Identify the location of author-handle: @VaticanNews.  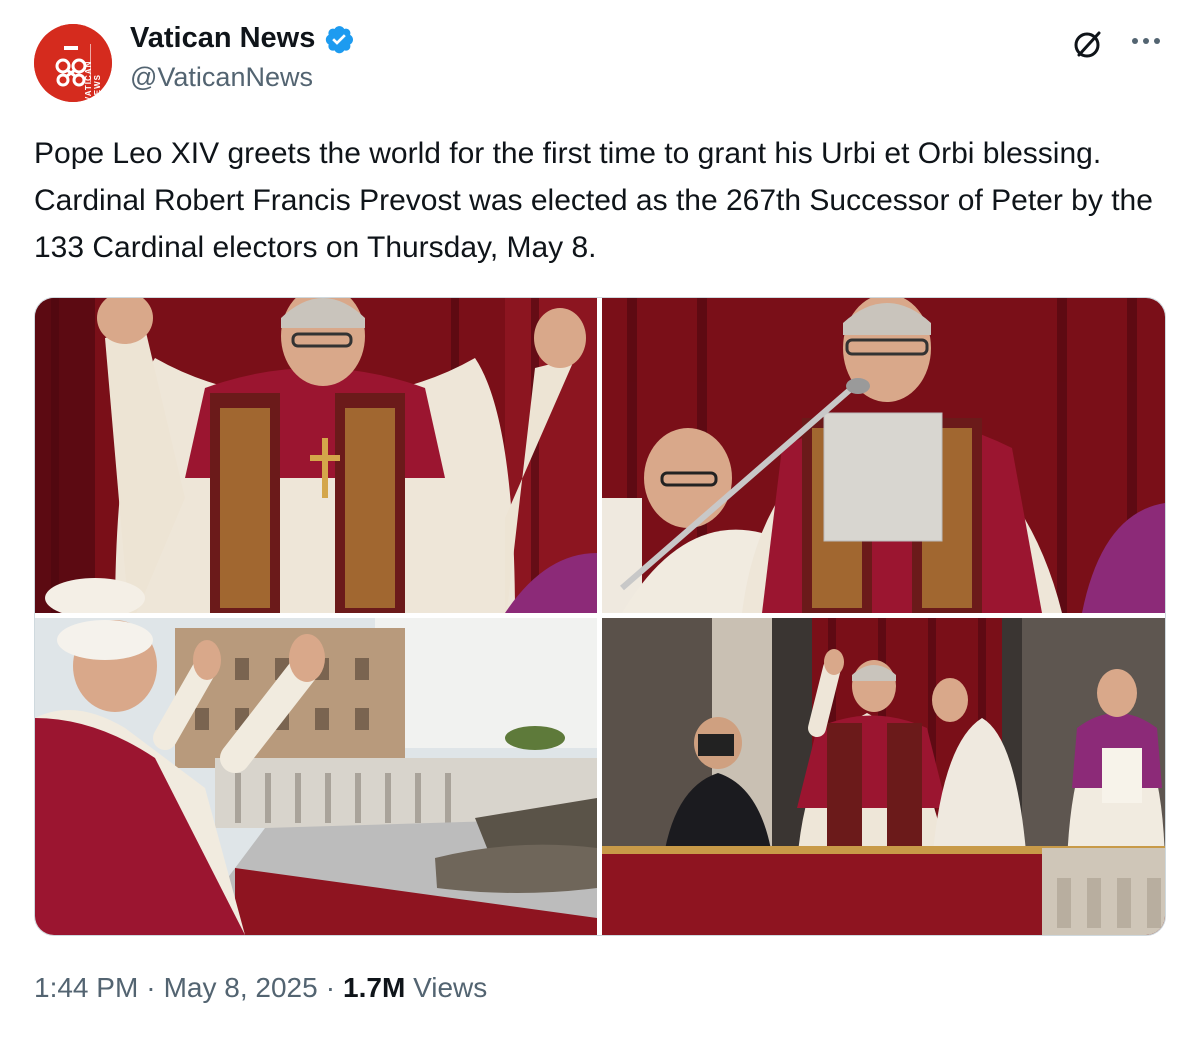
(221, 77).